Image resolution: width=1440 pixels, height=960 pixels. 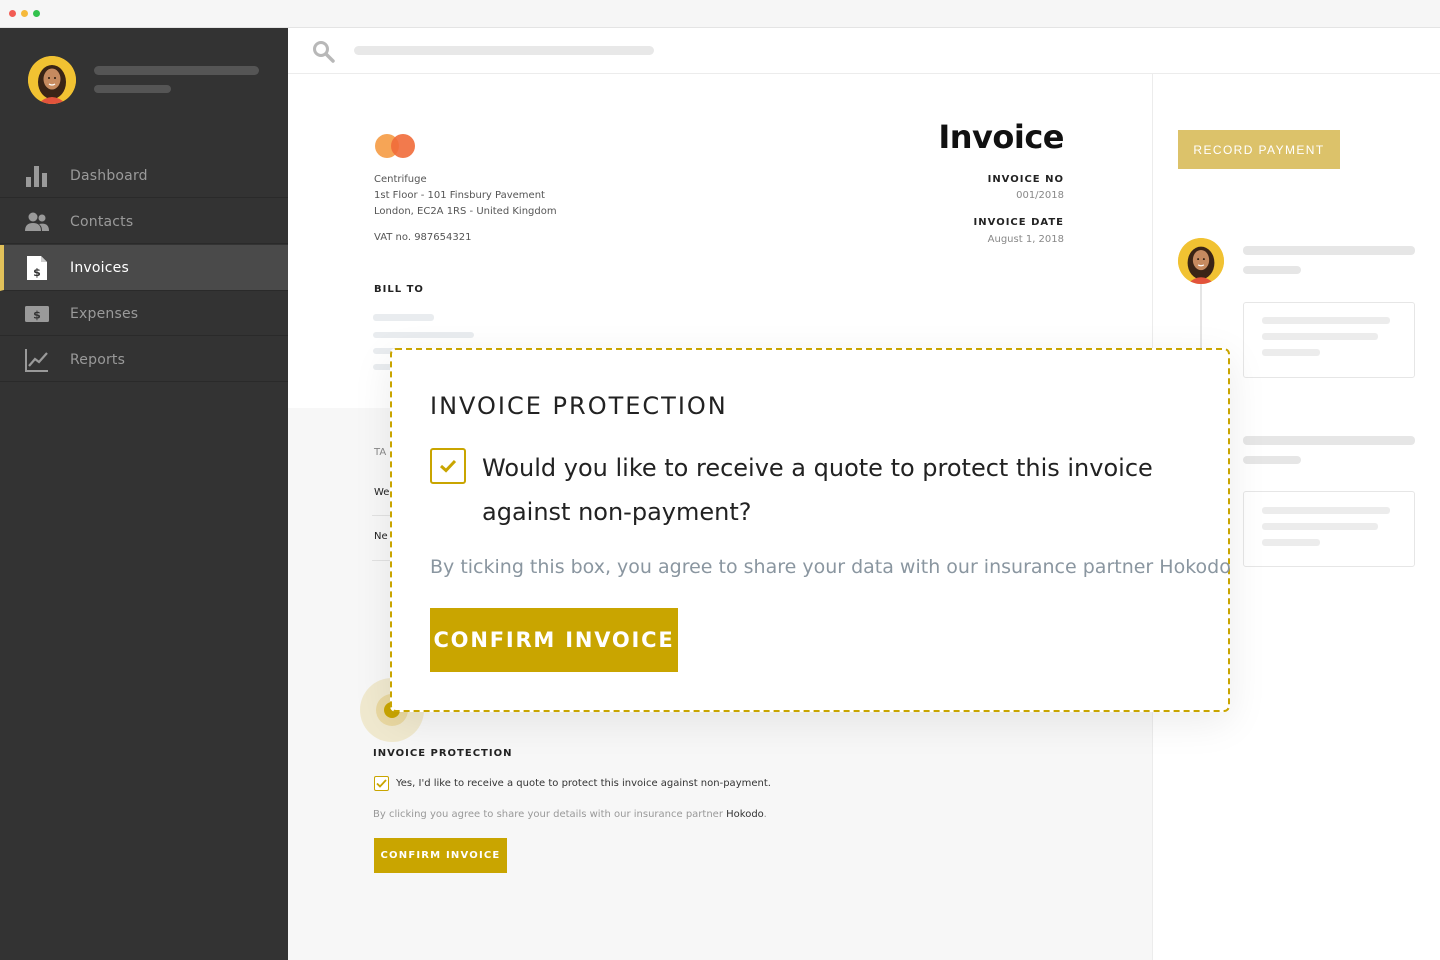 What do you see at coordinates (24, 13) in the screenshot?
I see `window-minimize-icon` at bounding box center [24, 13].